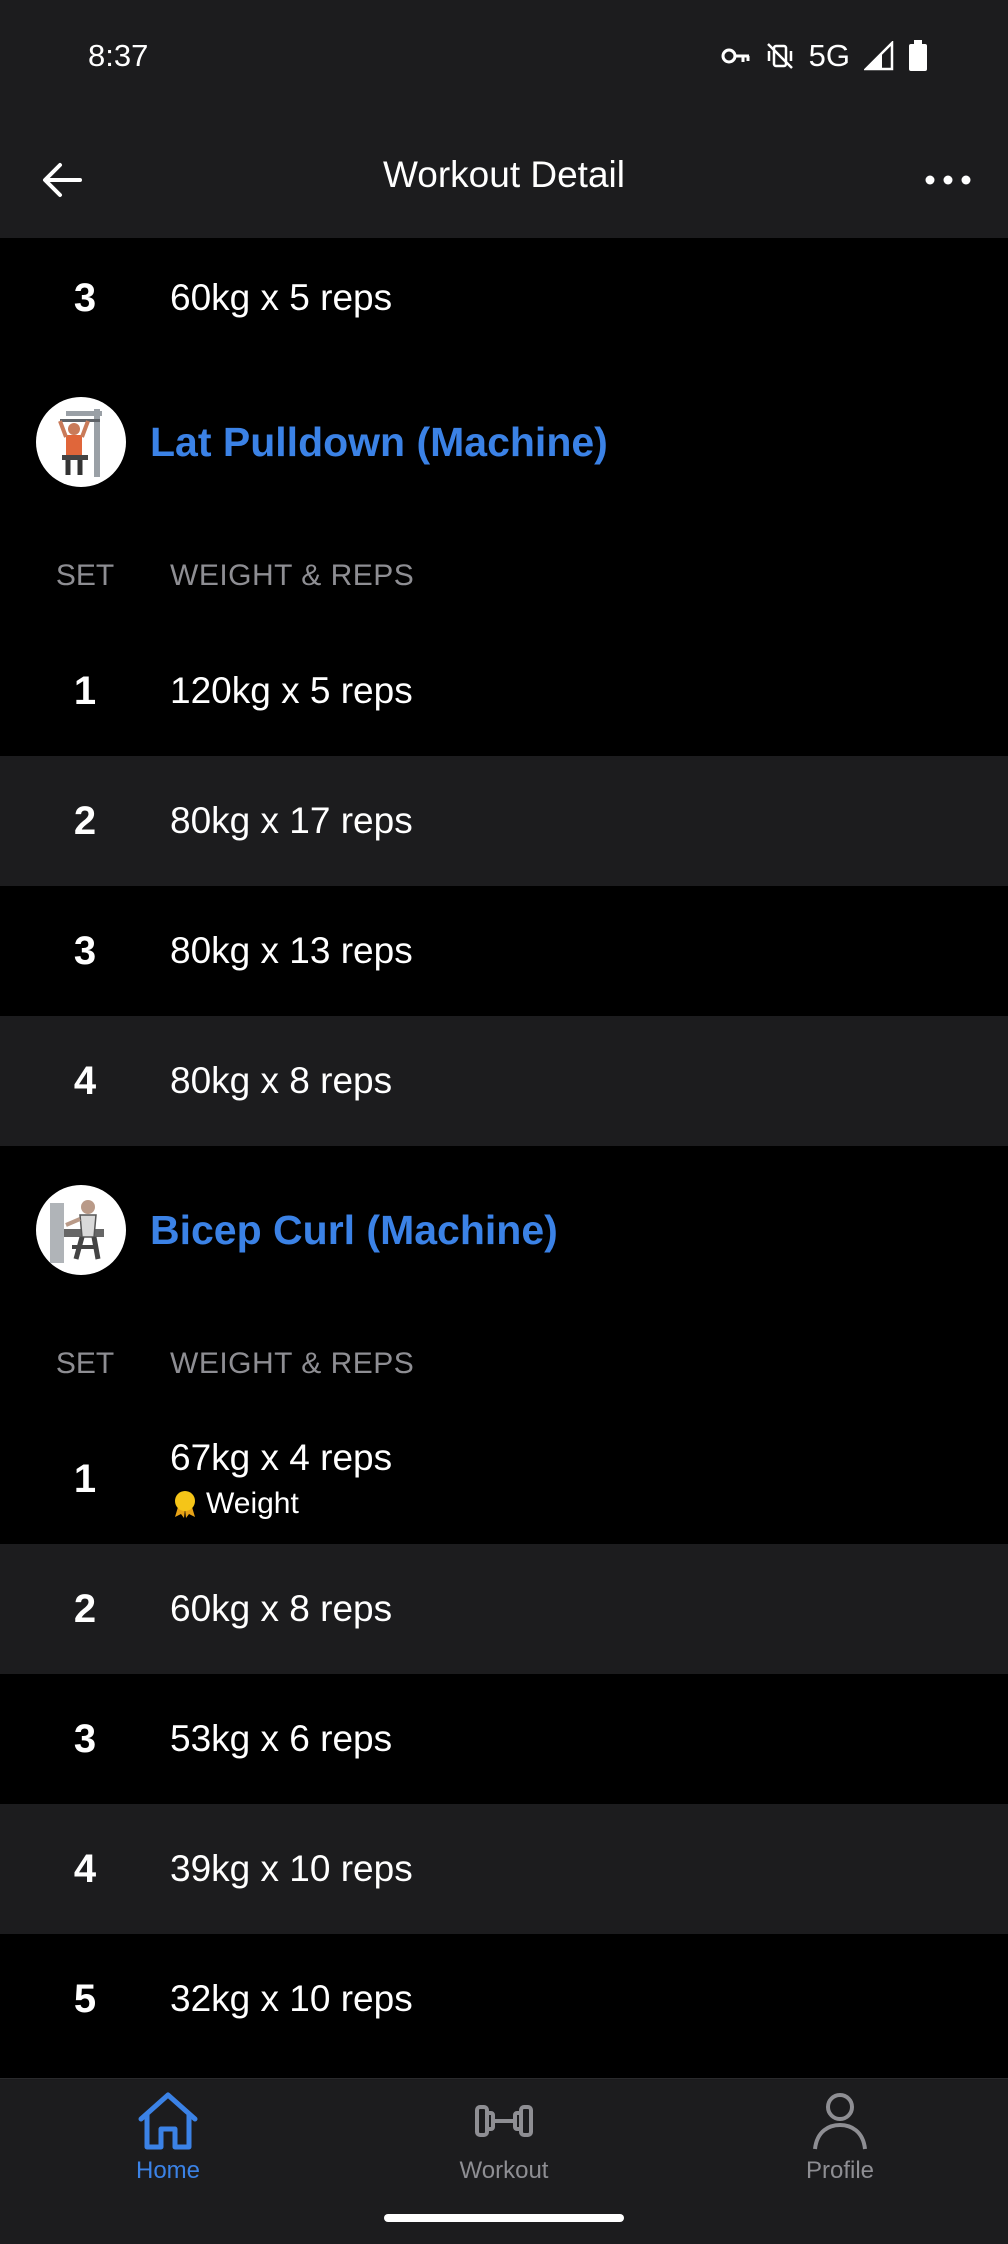  I want to click on set-value: 39kg x 10 reps, so click(291, 1868).